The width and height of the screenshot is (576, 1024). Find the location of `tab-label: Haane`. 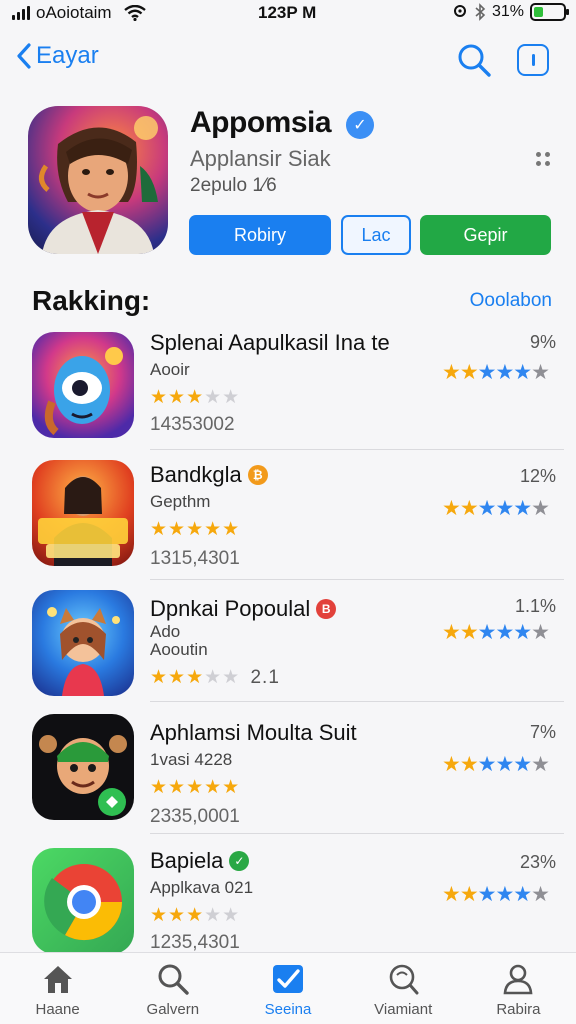

tab-label: Haane is located at coordinates (57, 1009).